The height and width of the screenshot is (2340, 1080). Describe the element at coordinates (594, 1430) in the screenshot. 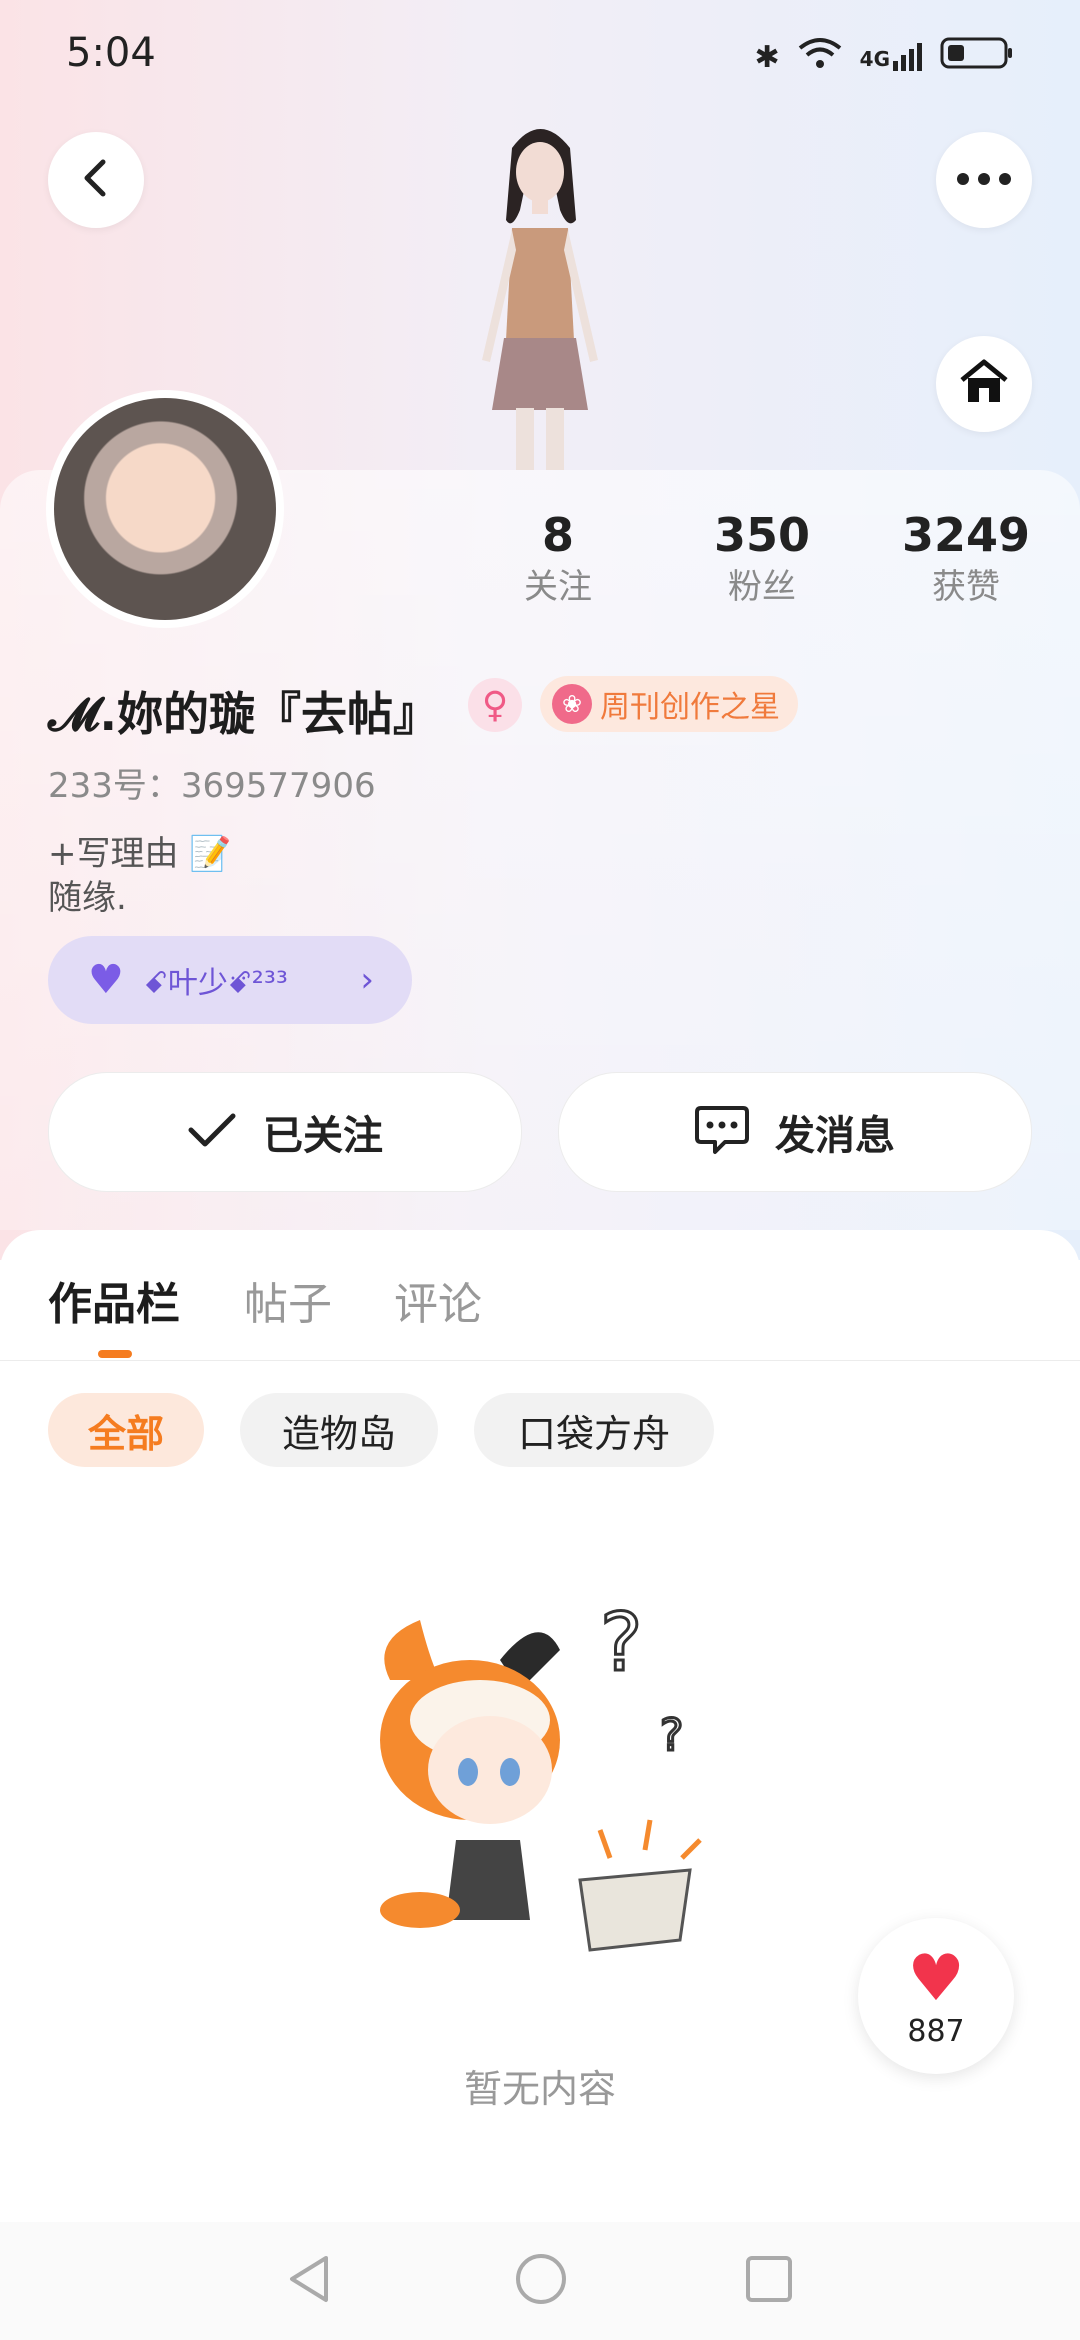

I see `filter-pocket-ark: 口袋方舟` at that location.